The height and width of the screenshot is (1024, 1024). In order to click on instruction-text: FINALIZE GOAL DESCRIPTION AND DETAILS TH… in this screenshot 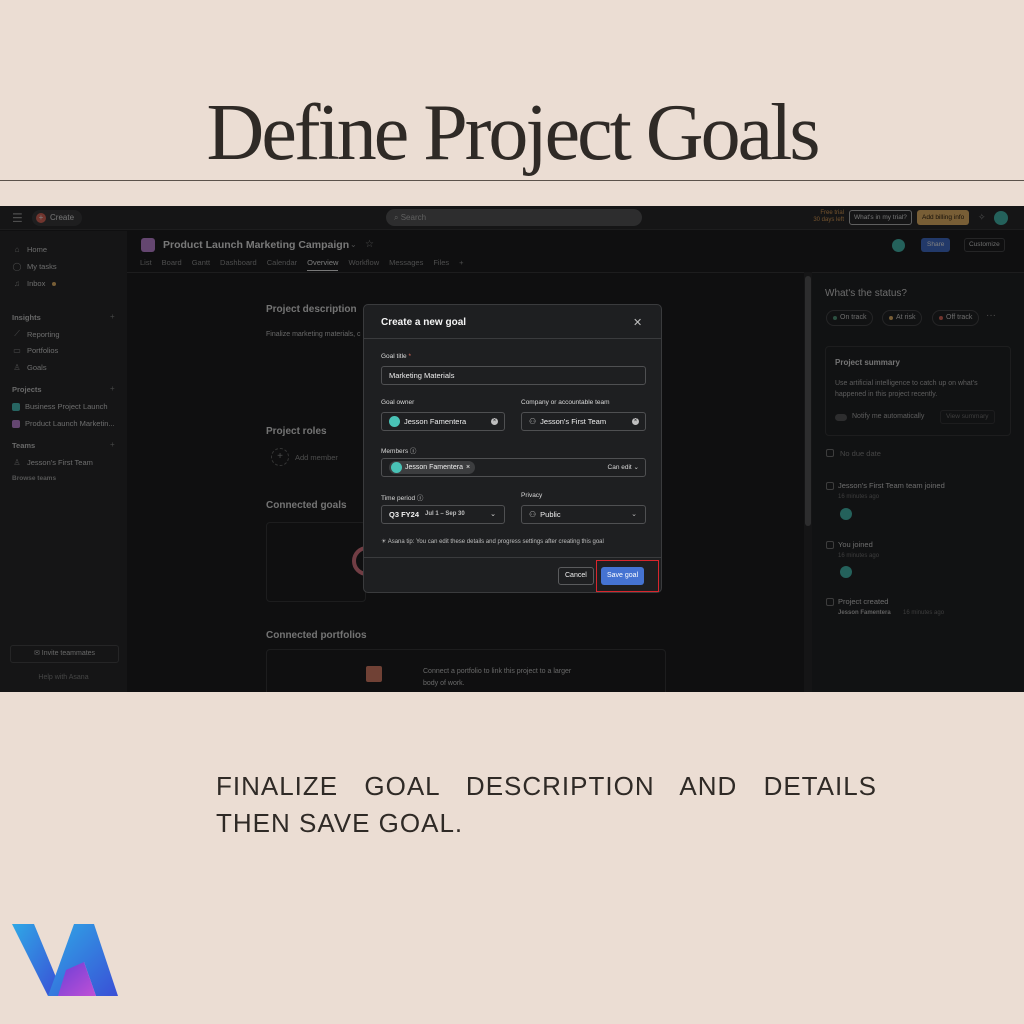, I will do `click(546, 804)`.